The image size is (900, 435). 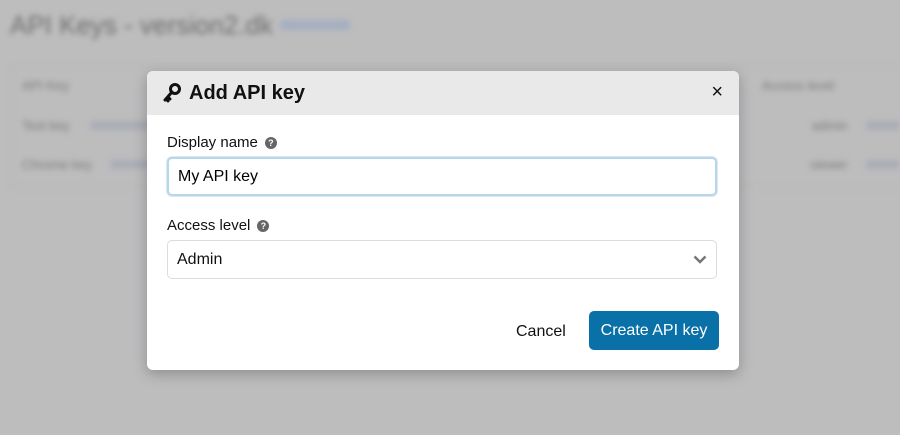 I want to click on column-header-access-level: Access level, so click(x=798, y=85).